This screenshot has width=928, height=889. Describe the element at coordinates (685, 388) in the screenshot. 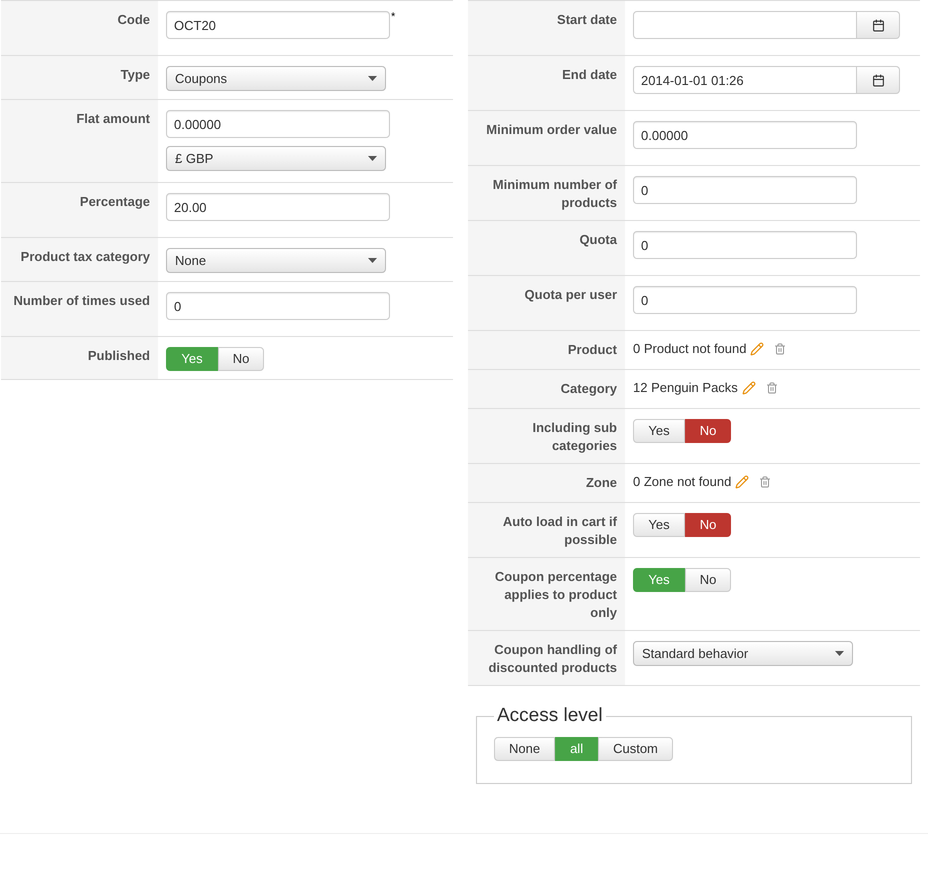

I see `value-text: 12 Penguin Packs` at that location.